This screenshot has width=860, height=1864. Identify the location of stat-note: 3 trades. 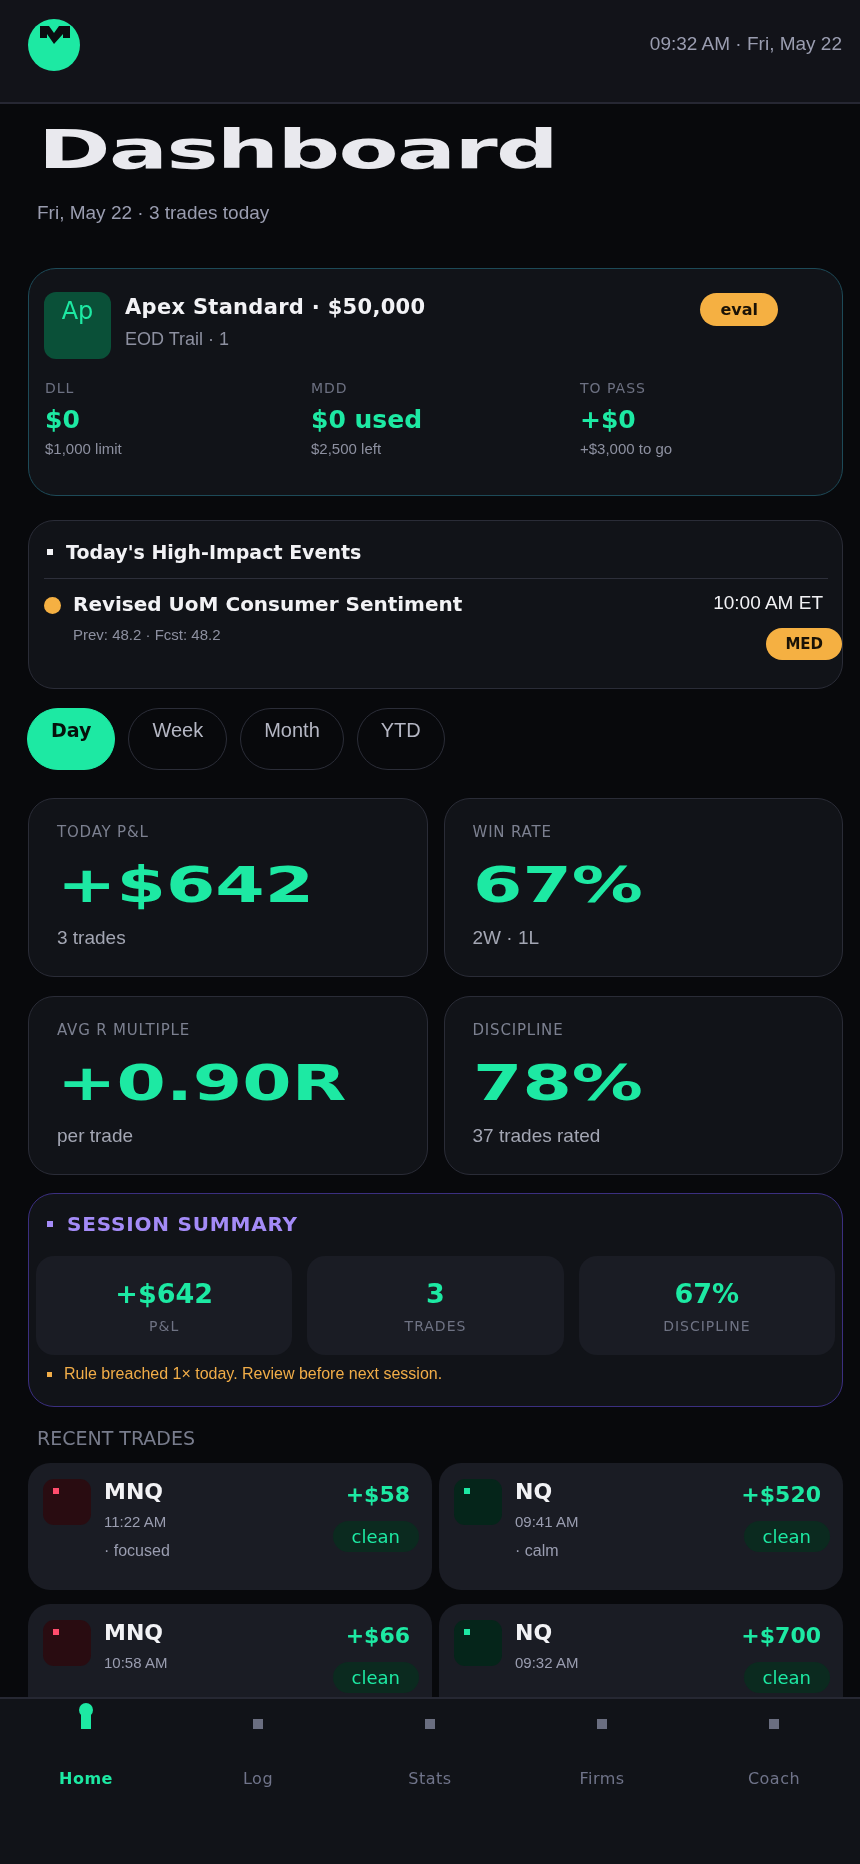
(92, 938).